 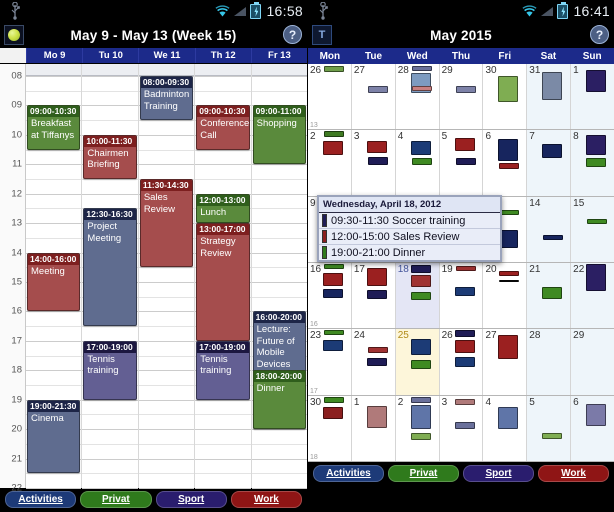 What do you see at coordinates (330, 428) in the screenshot?
I see `month-day-cell: 30 18` at bounding box center [330, 428].